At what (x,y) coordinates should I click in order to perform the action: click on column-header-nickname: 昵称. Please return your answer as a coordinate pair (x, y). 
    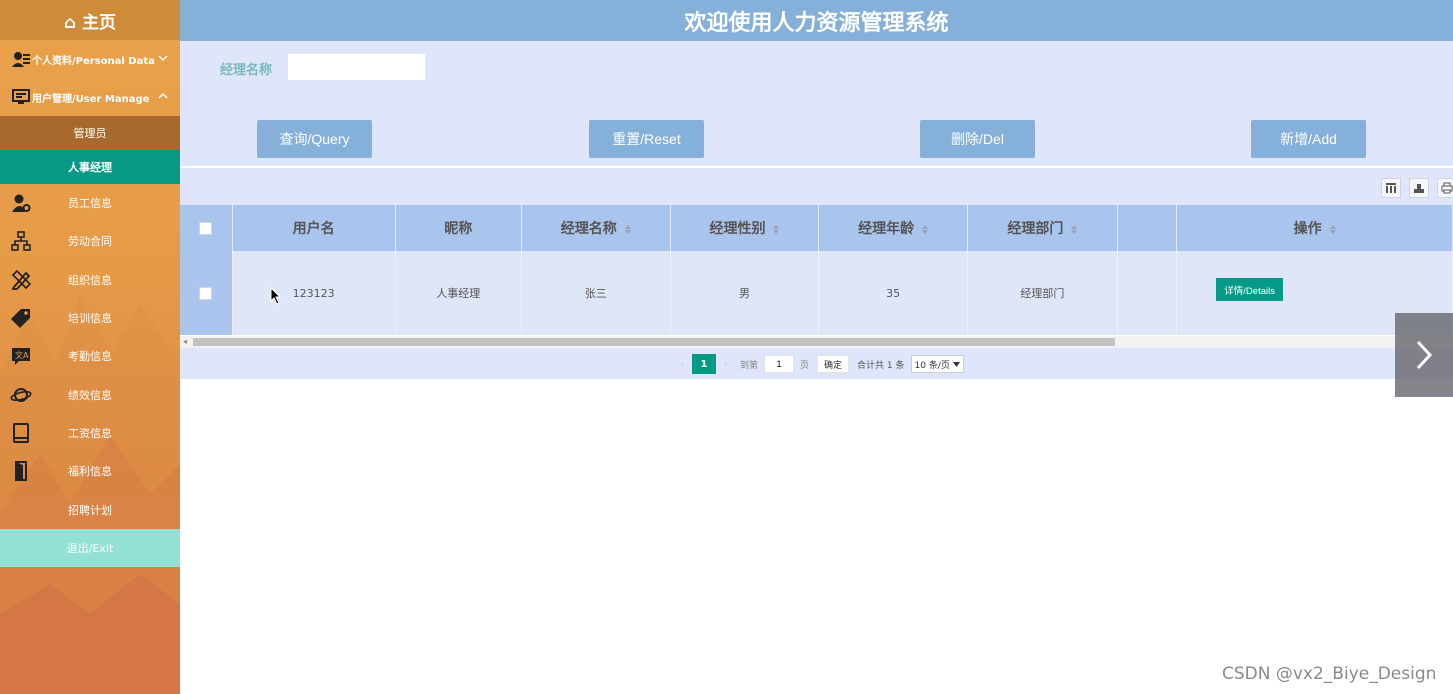
    Looking at the image, I should click on (458, 228).